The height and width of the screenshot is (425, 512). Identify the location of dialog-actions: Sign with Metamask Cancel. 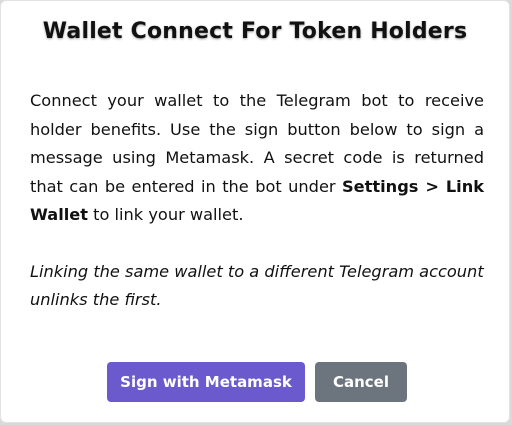
(257, 382).